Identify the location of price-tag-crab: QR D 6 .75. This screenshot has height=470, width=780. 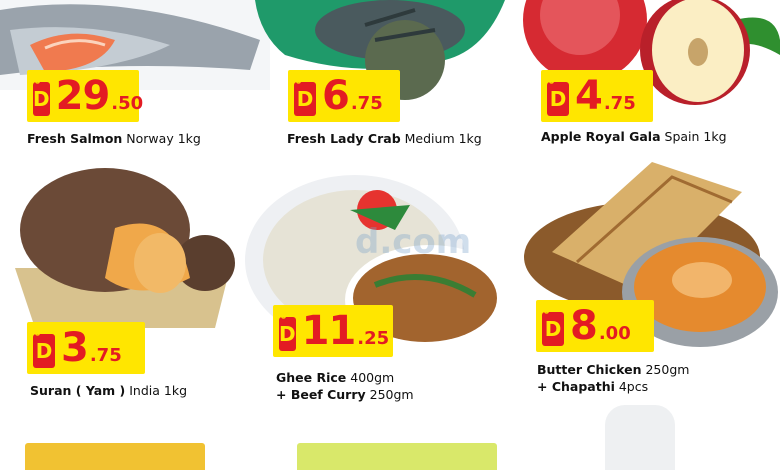
(344, 96).